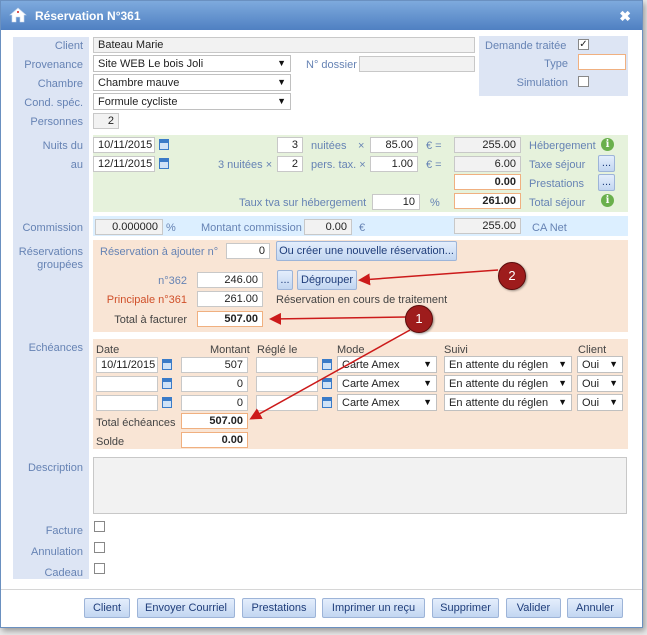  I want to click on tva-label: Taux tva sur hébergement, so click(303, 203).